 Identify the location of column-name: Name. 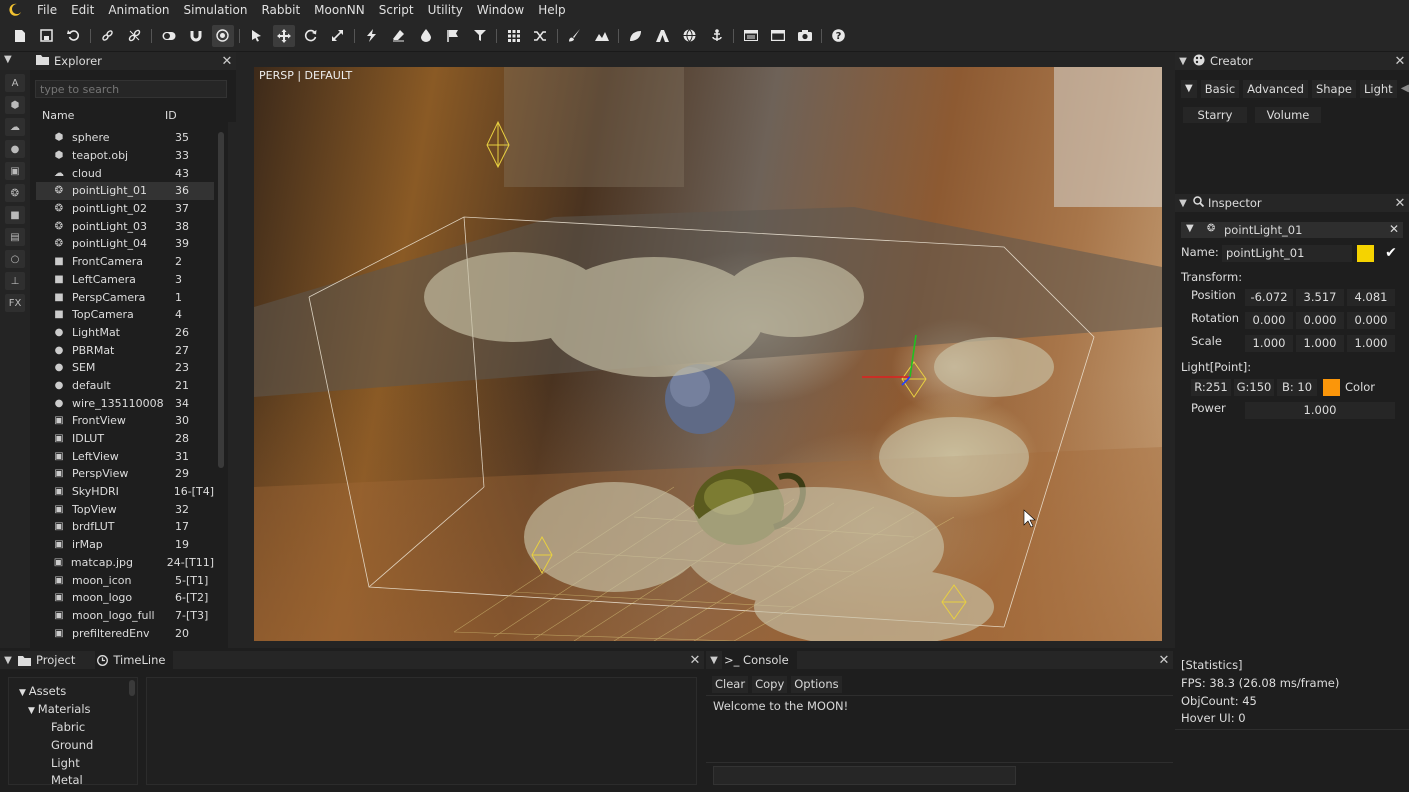
(58, 115).